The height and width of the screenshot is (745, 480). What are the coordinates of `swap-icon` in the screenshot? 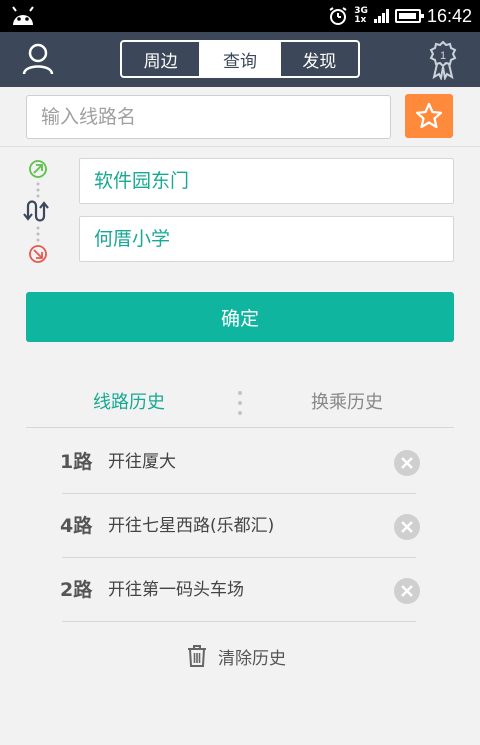 It's located at (36, 211).